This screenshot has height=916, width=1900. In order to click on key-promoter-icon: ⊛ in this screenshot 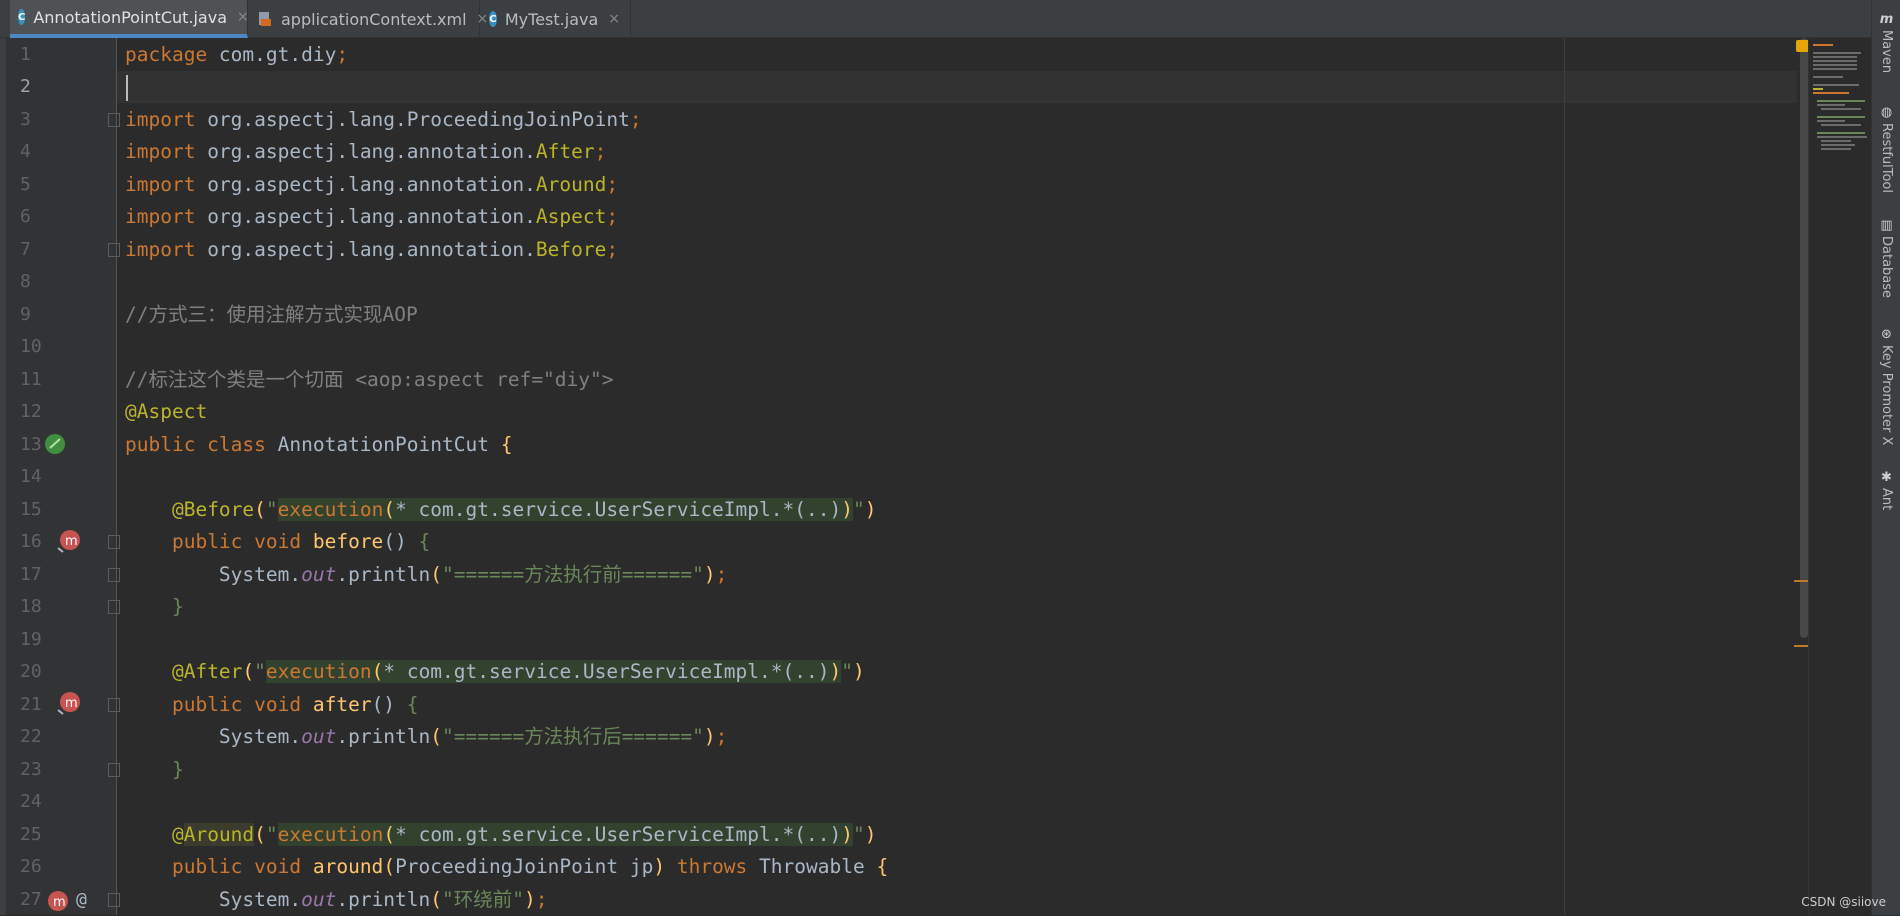, I will do `click(1886, 334)`.